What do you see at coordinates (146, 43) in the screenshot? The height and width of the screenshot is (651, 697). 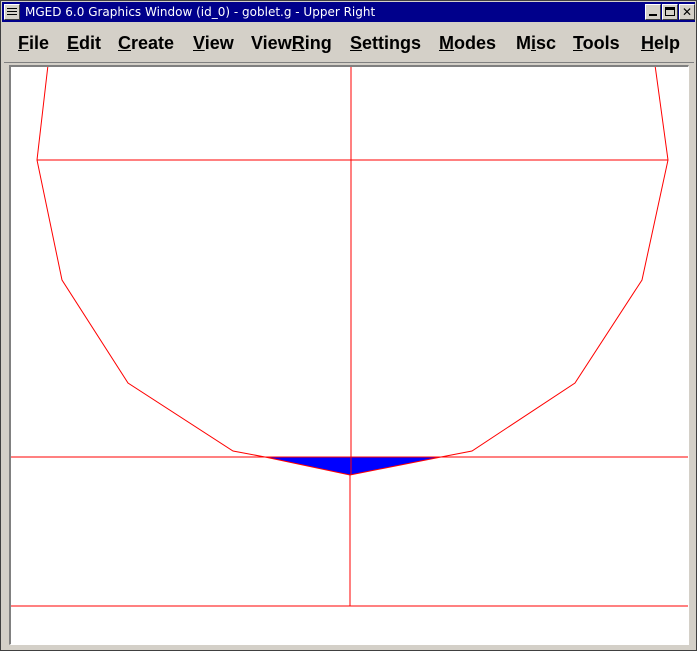 I see `menu-create: Create` at bounding box center [146, 43].